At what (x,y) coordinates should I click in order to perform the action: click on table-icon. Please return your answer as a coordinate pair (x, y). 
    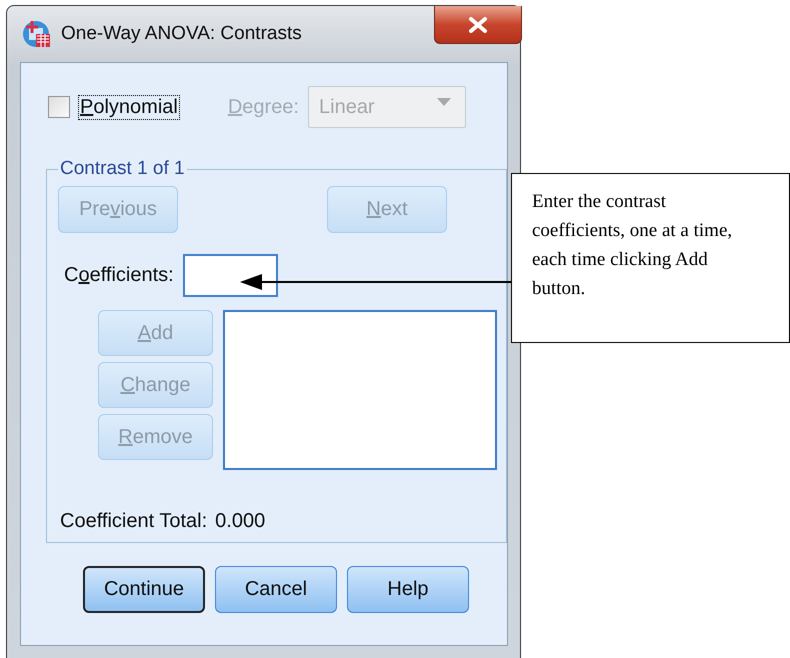
    Looking at the image, I should click on (37, 34).